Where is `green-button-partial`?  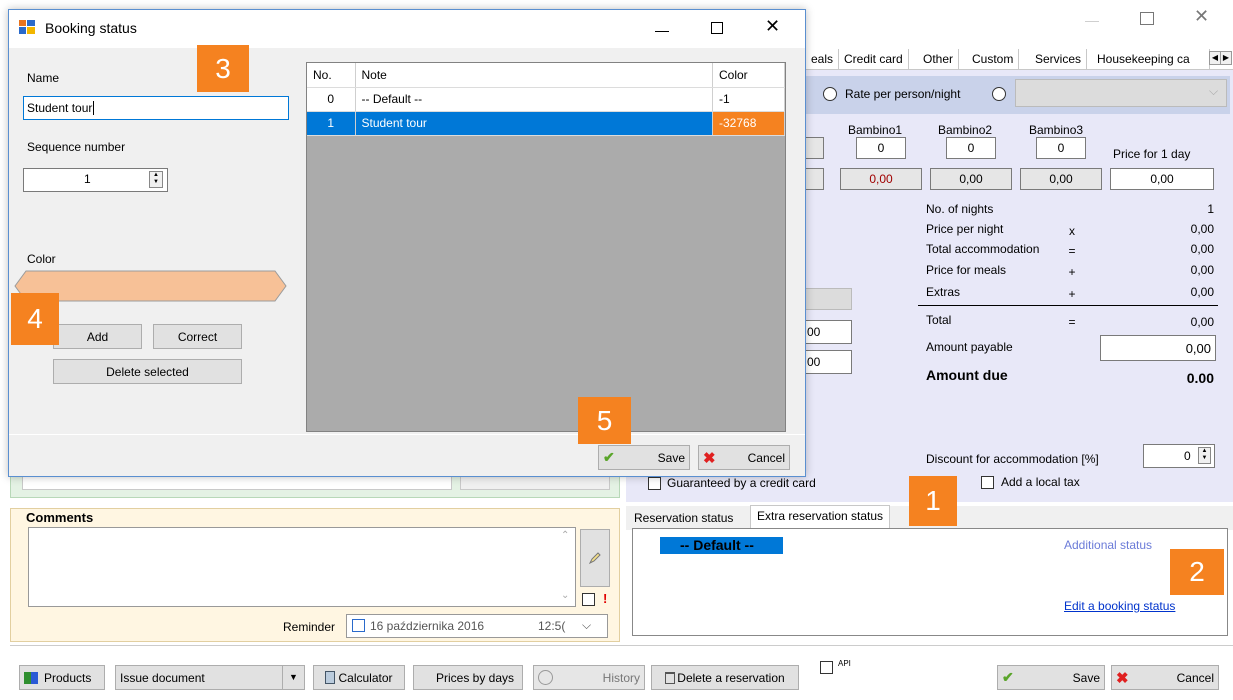 green-button-partial is located at coordinates (535, 483).